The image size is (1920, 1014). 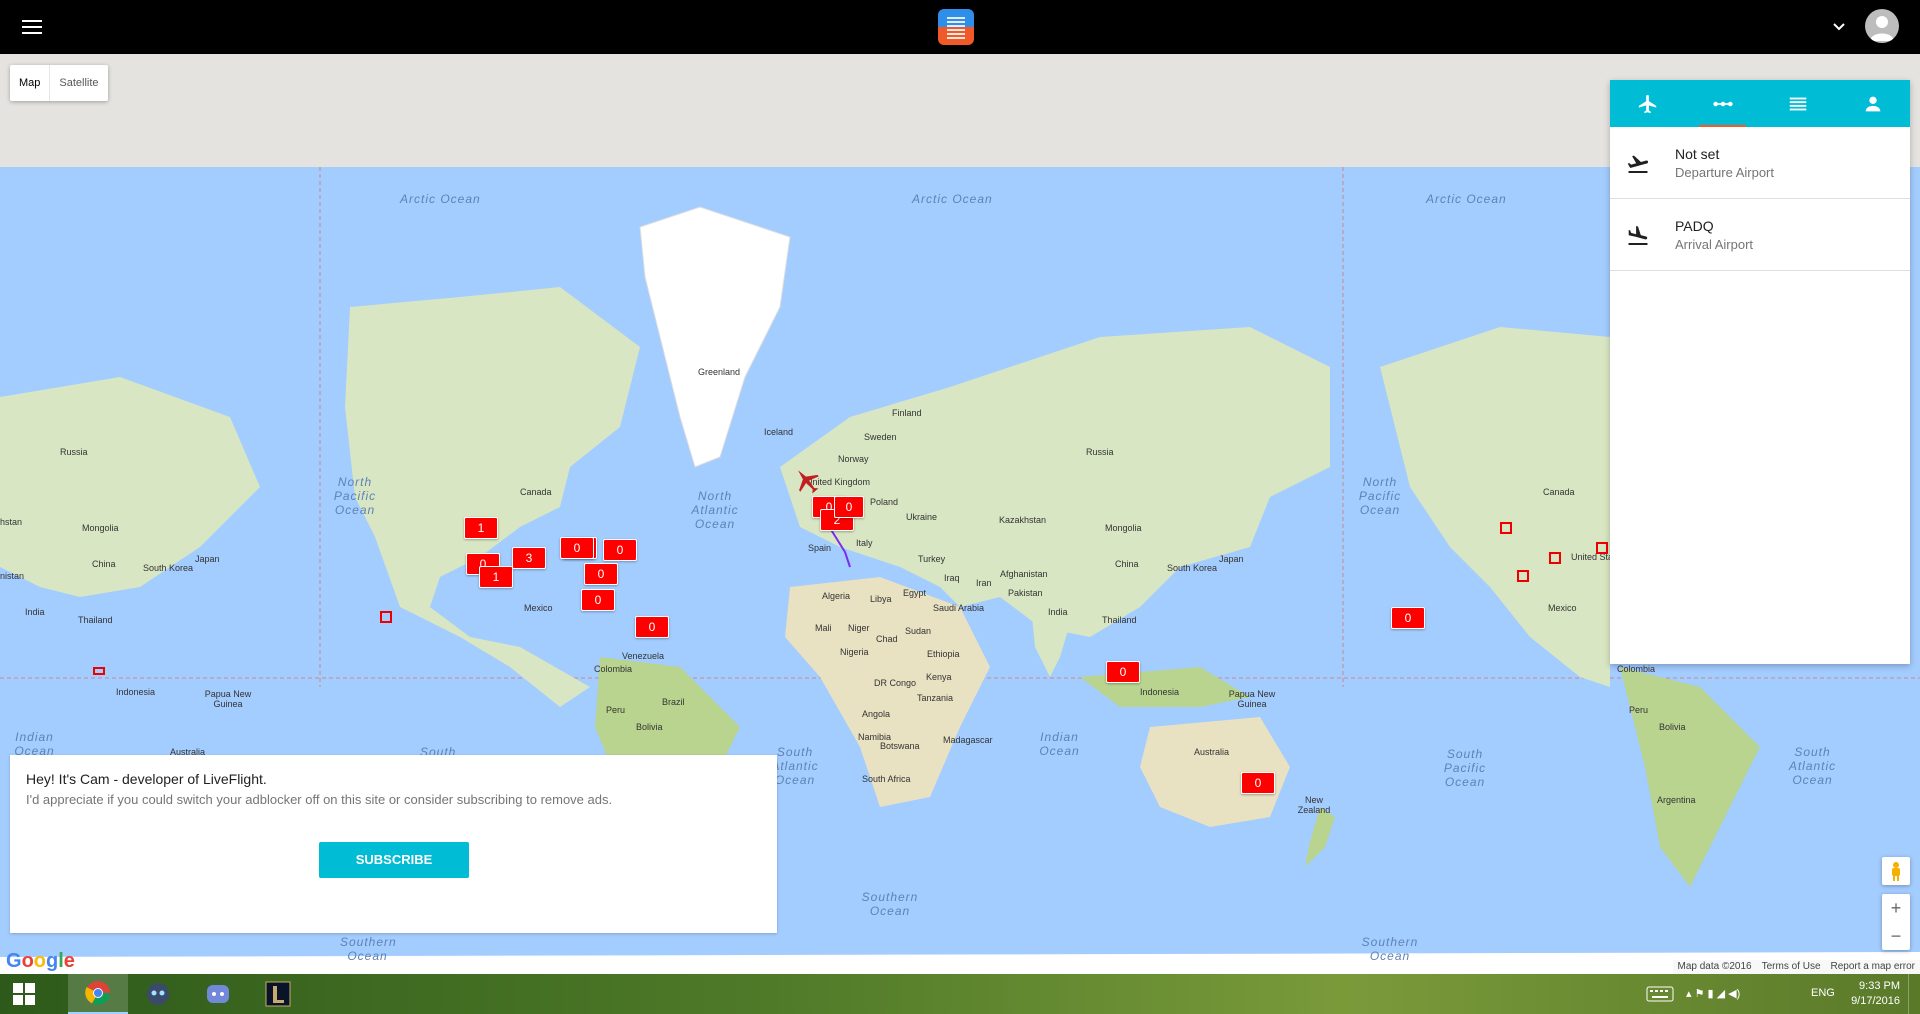 What do you see at coordinates (1127, 564) in the screenshot?
I see `country-label: China` at bounding box center [1127, 564].